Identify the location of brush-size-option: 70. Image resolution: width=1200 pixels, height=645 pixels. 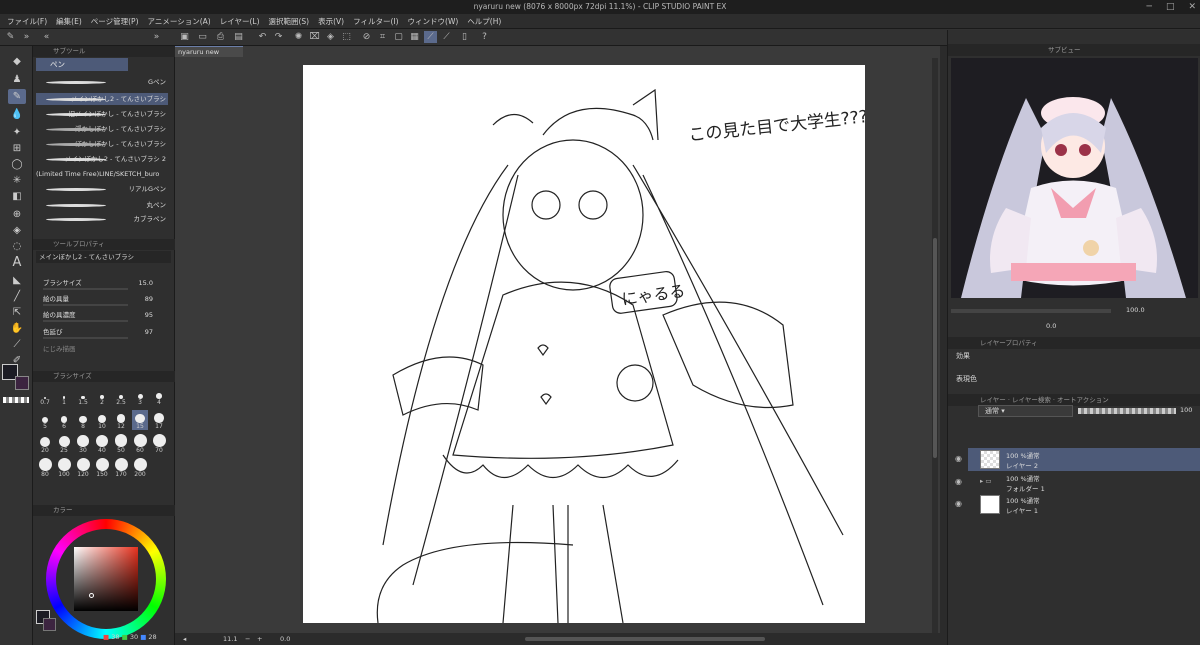
(159, 444).